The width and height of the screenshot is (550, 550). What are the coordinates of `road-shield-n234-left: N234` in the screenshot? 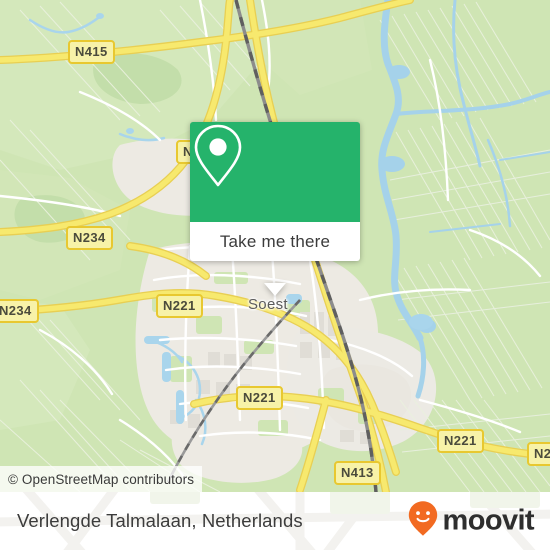 It's located at (19, 311).